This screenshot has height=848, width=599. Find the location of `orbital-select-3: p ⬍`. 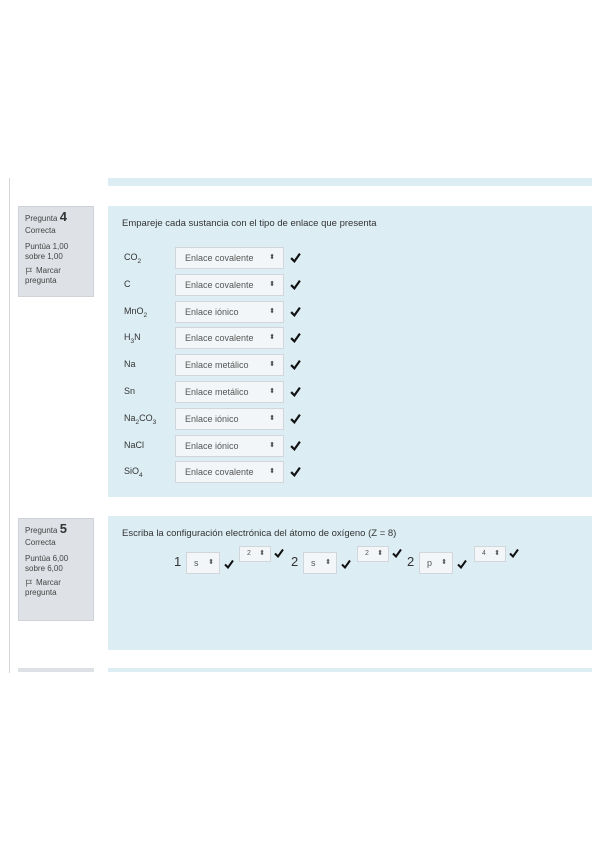

orbital-select-3: p ⬍ is located at coordinates (436, 563).